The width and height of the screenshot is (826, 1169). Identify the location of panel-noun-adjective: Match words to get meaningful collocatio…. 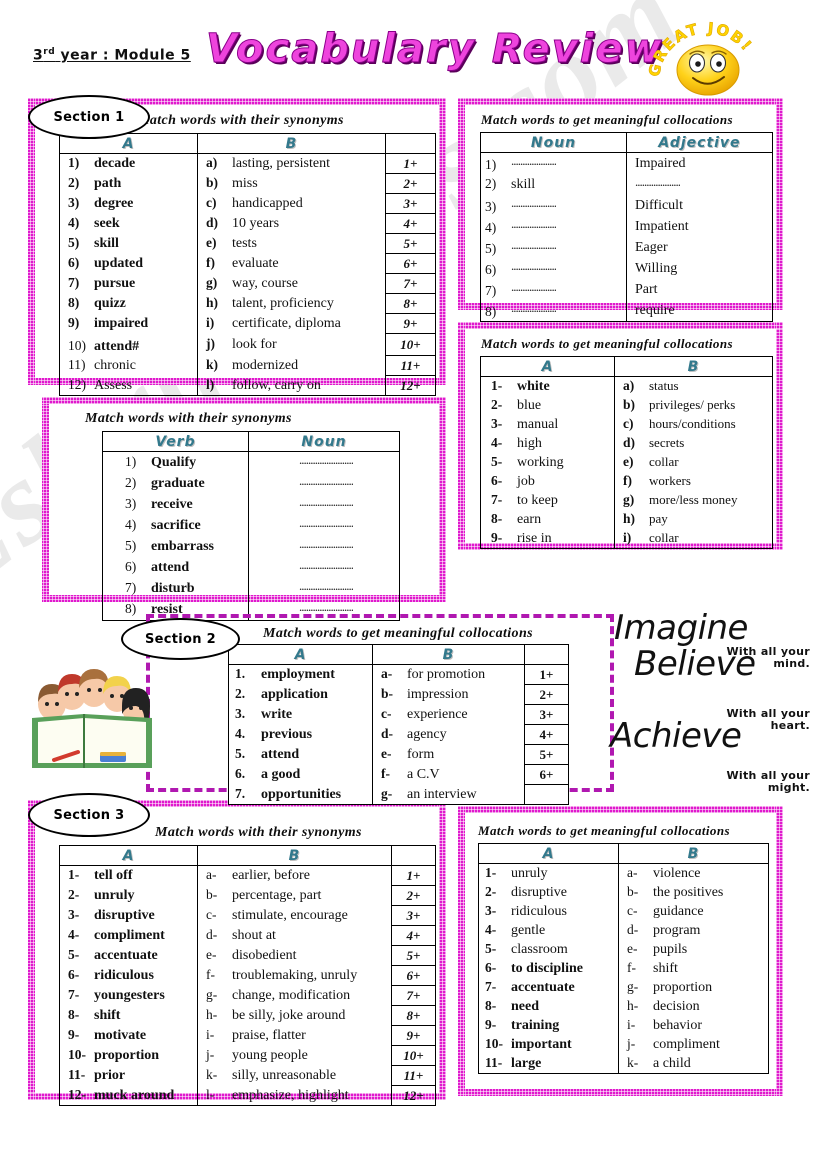
(620, 210).